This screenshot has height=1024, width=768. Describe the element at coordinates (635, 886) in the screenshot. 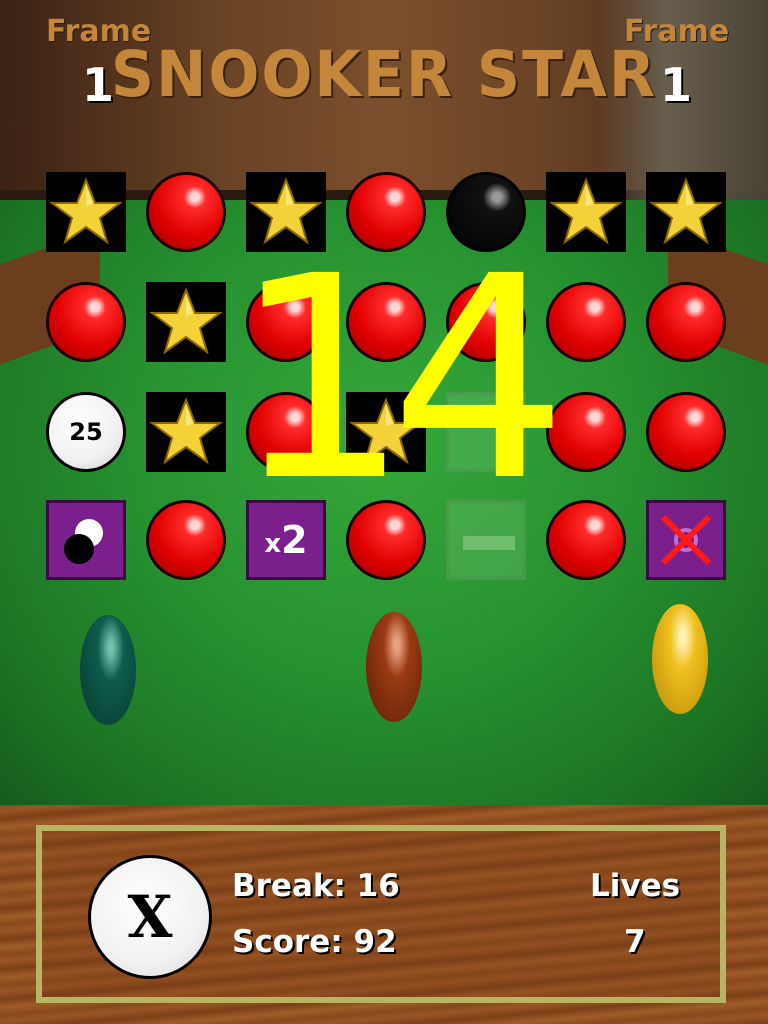

I see `lives-label: Lives` at that location.